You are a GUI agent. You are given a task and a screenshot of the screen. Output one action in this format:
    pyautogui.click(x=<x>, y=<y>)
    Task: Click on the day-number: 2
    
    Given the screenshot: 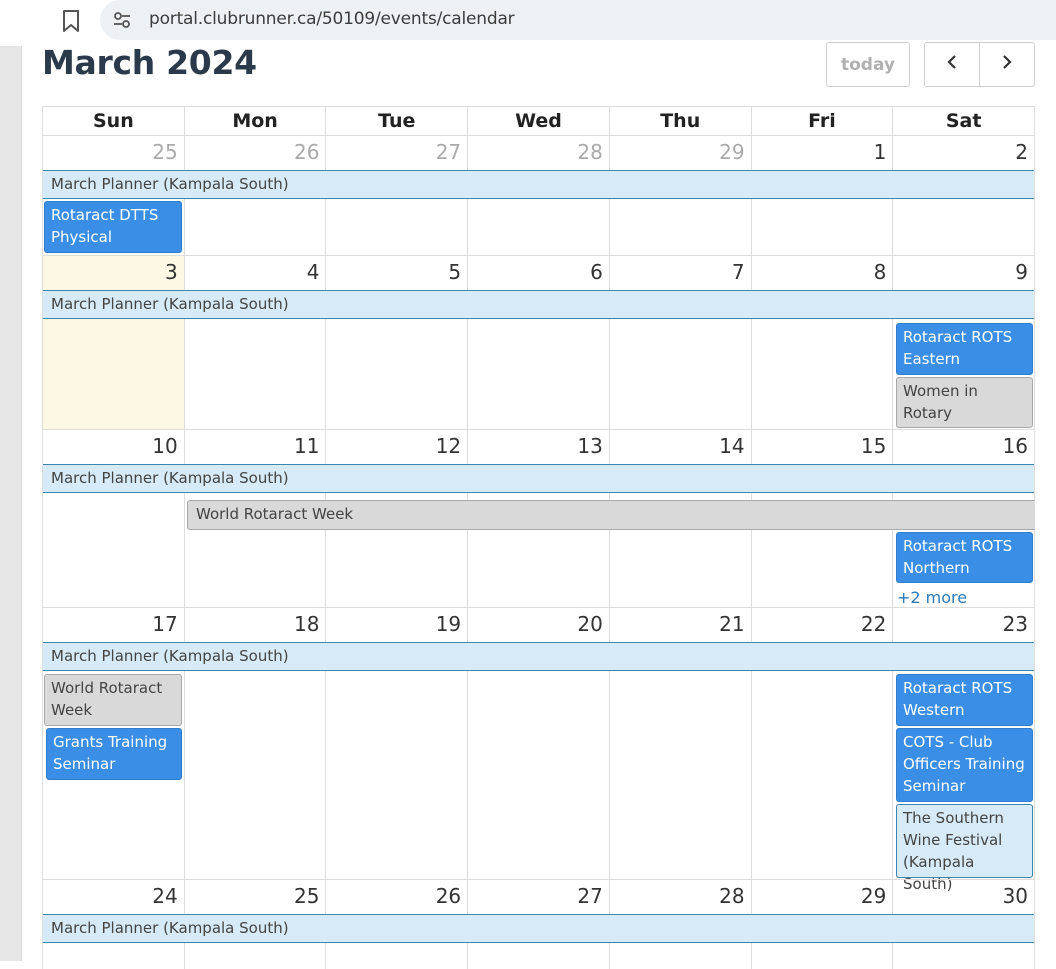 What is the action you would take?
    pyautogui.click(x=1021, y=152)
    